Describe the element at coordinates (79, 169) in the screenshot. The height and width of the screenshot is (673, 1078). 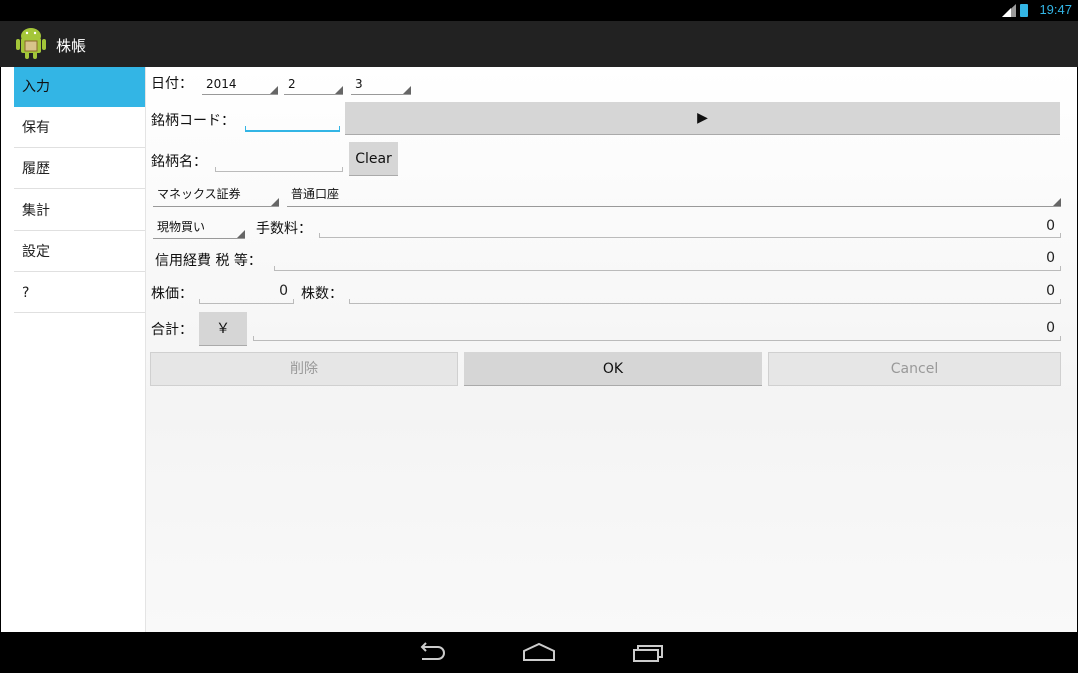
I see `sidebar-item-history: 履歴` at that location.